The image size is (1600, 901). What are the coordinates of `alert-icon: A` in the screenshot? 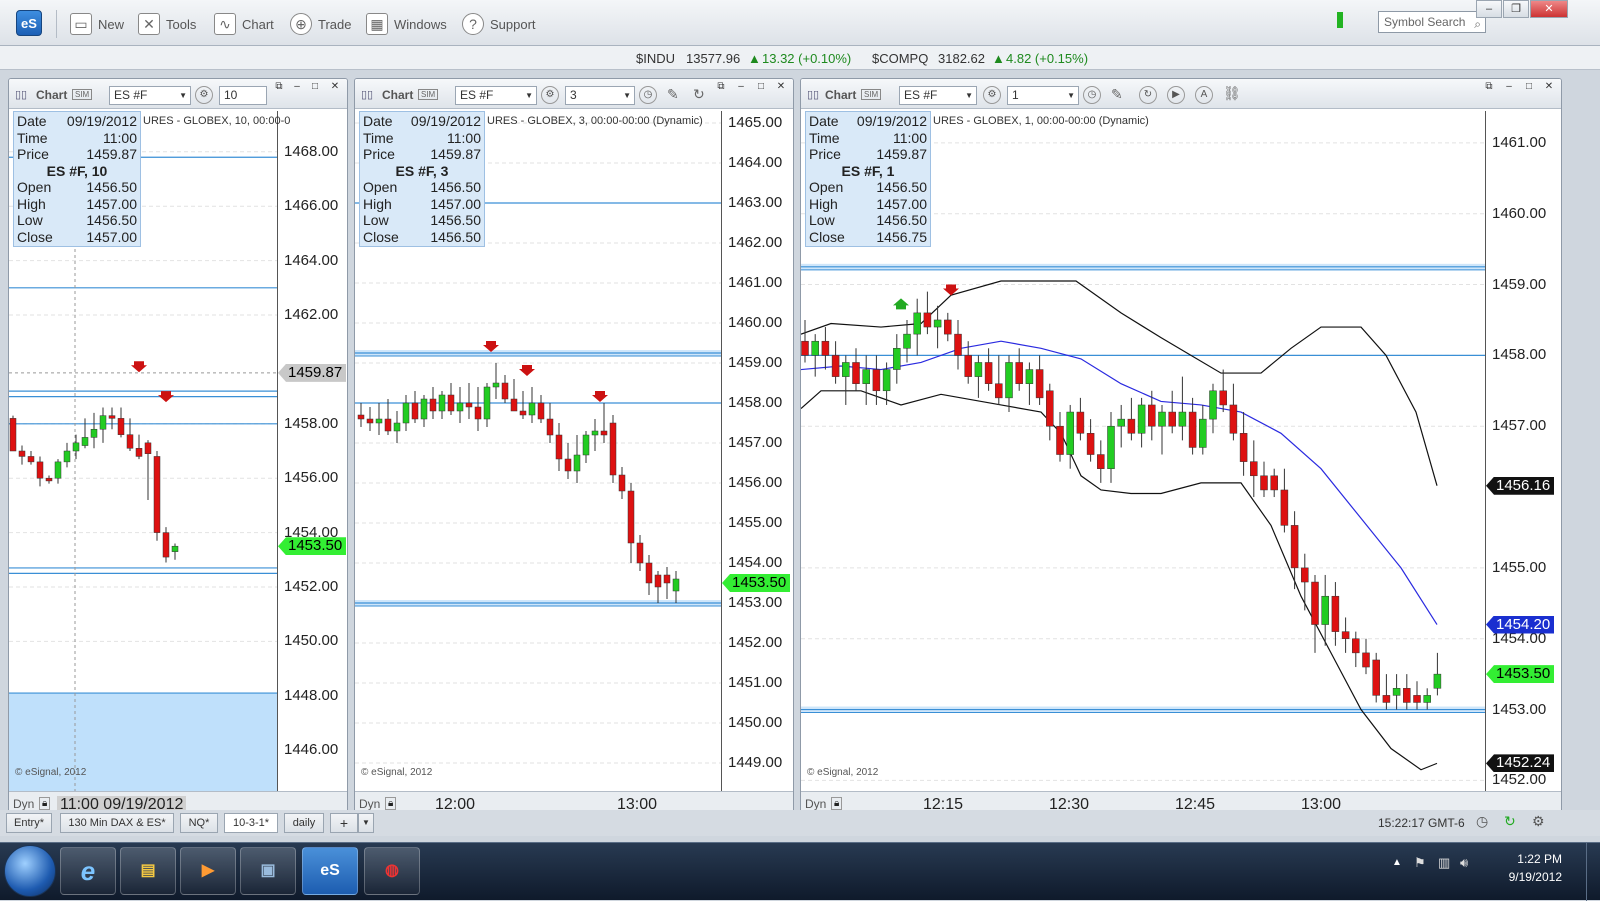 It's located at (1204, 95).